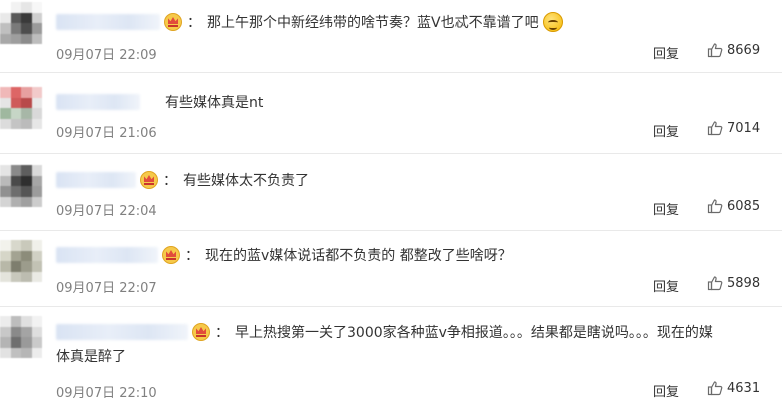 The width and height of the screenshot is (782, 412). I want to click on comment-meta: 09月07日 22:09 回复 8669, so click(419, 53).